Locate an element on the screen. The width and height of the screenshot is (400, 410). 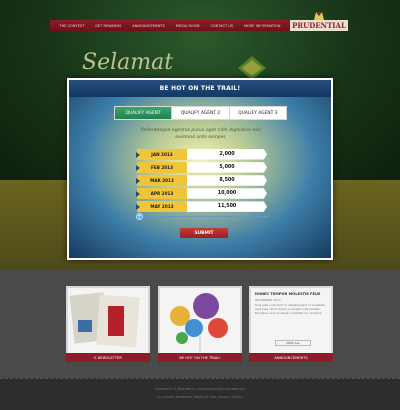
row-month-label: FEB 2013 is located at coordinates (161, 167).